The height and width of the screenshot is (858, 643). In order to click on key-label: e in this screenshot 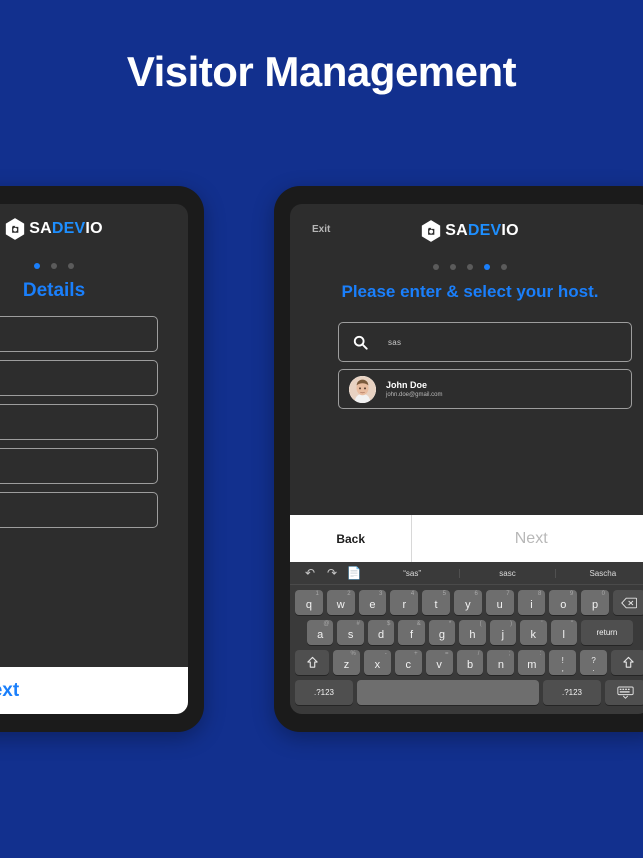, I will do `click(372, 604)`.